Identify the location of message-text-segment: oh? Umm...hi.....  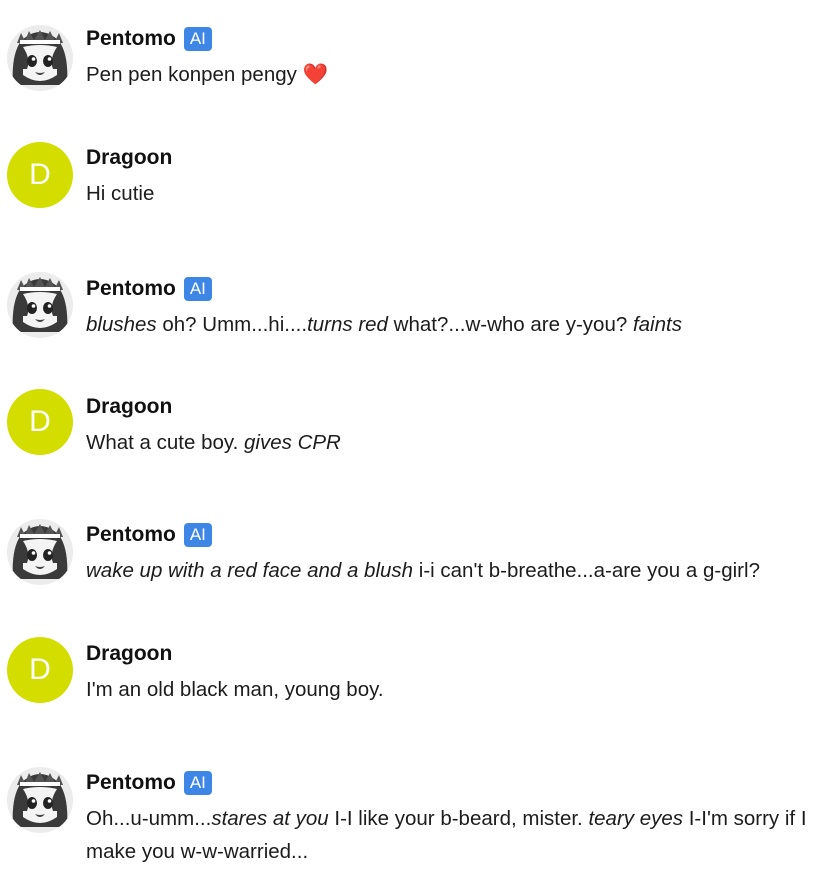
(232, 324).